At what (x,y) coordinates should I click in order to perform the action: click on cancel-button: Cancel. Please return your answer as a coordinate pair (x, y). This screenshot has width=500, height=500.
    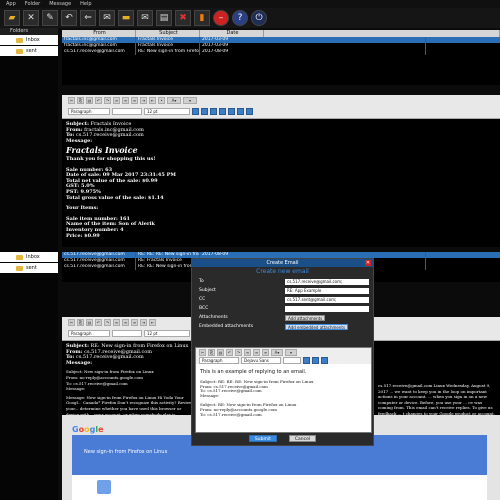
    Looking at the image, I should click on (302, 438).